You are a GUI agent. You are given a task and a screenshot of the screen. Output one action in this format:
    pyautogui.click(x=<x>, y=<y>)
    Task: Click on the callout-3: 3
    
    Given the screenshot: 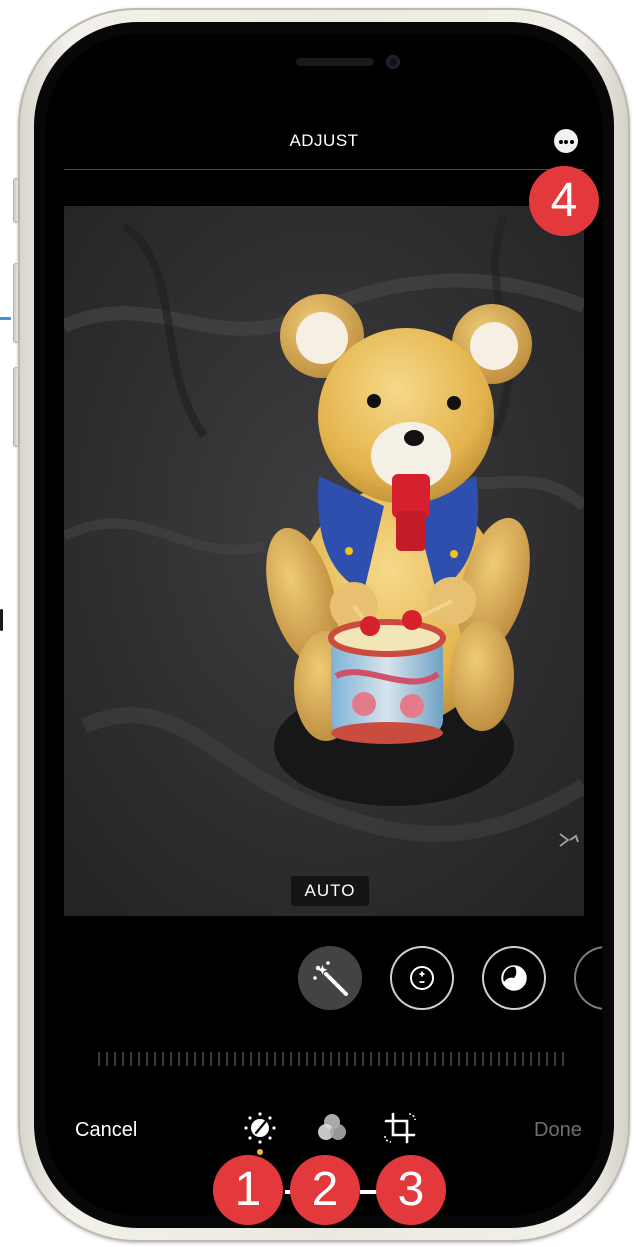 What is the action you would take?
    pyautogui.click(x=411, y=1190)
    